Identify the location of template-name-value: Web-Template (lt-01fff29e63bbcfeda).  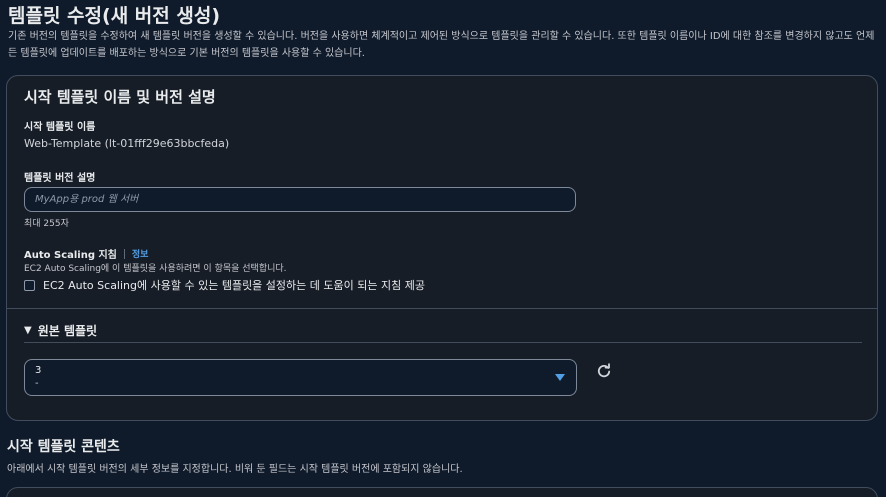
(127, 143).